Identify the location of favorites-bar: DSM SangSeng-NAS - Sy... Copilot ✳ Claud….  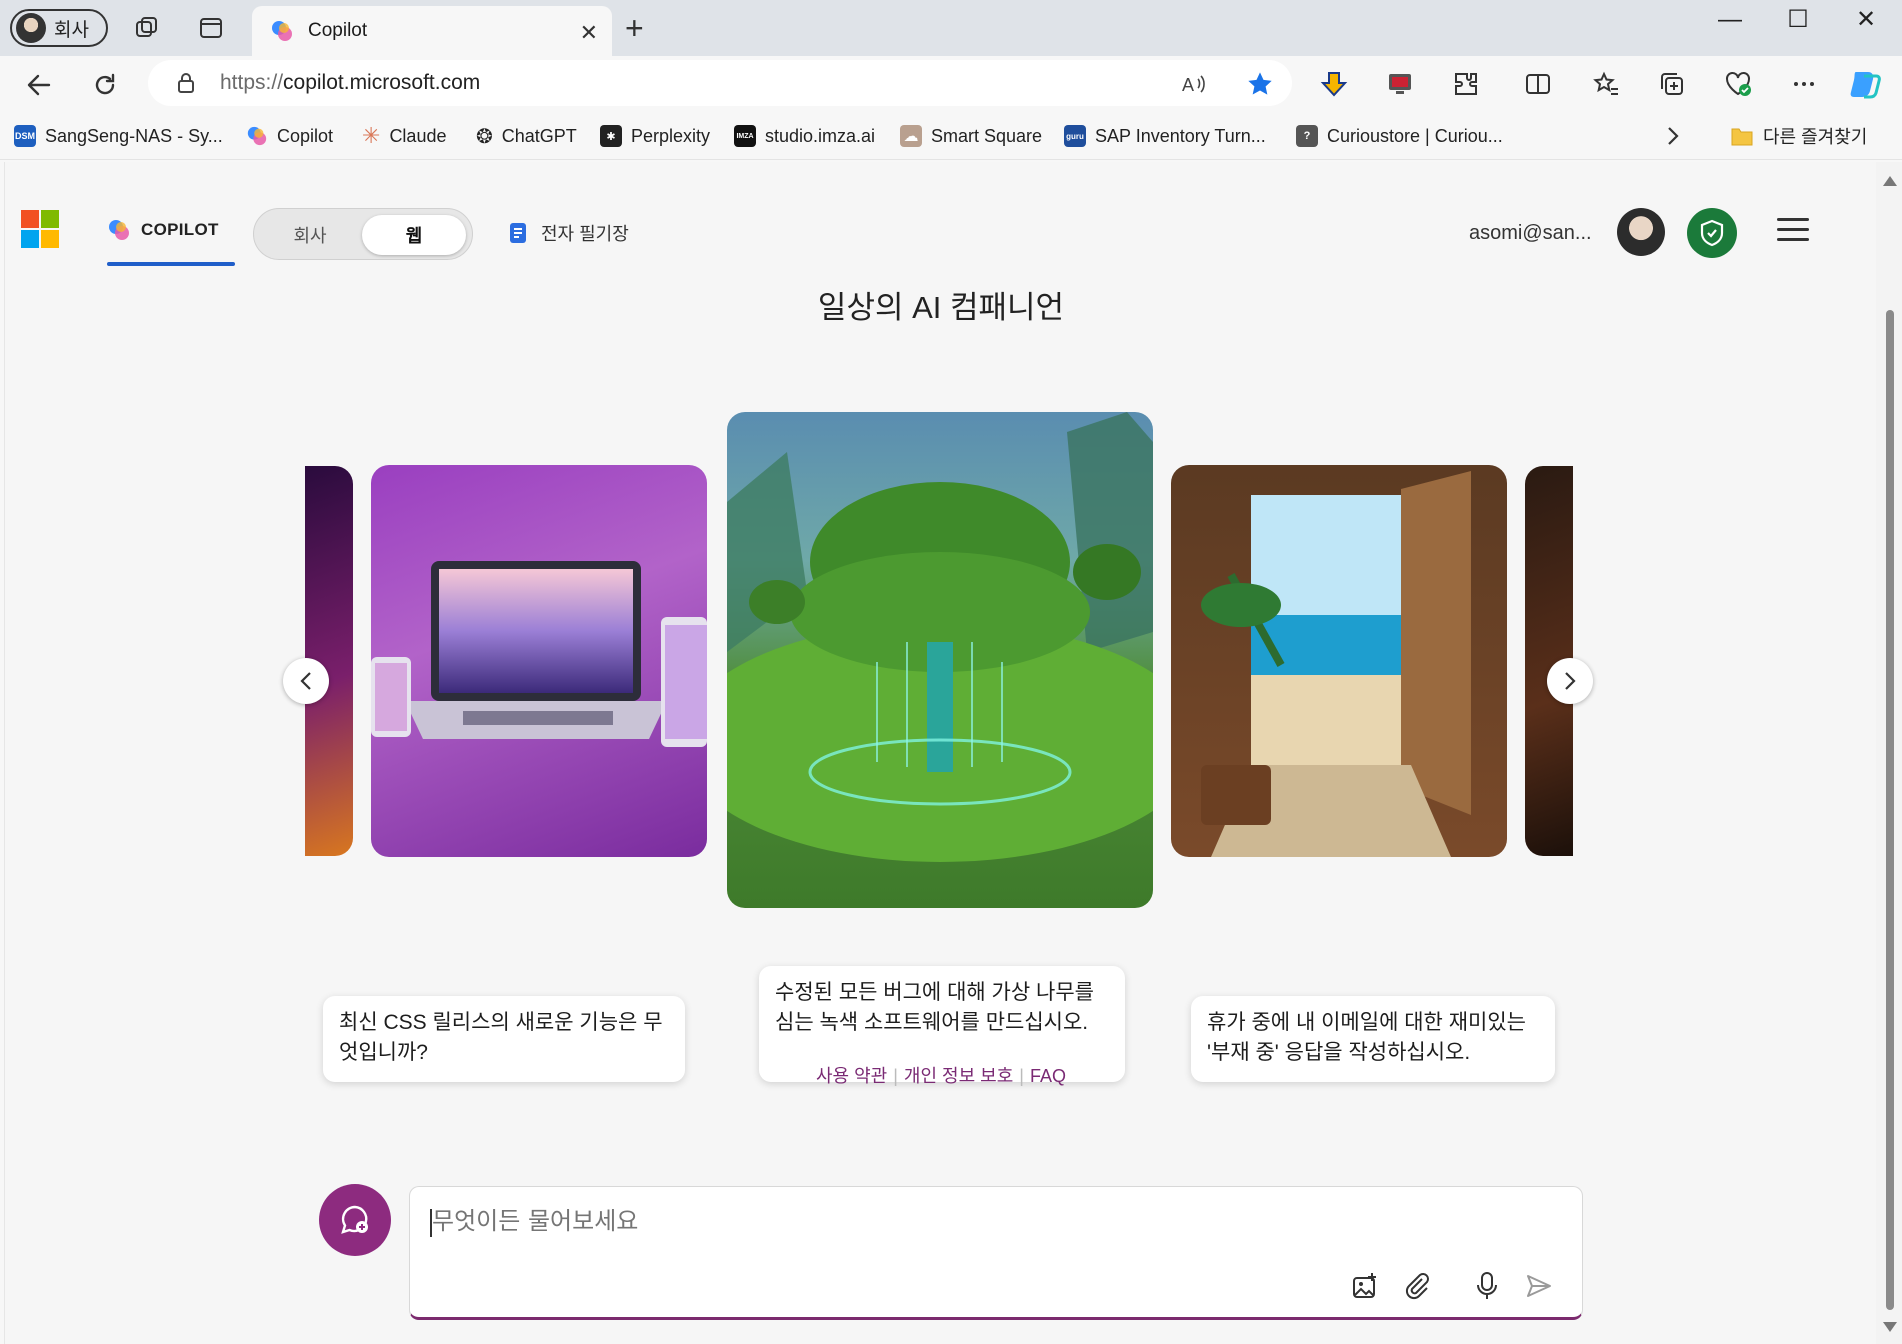
(951, 136).